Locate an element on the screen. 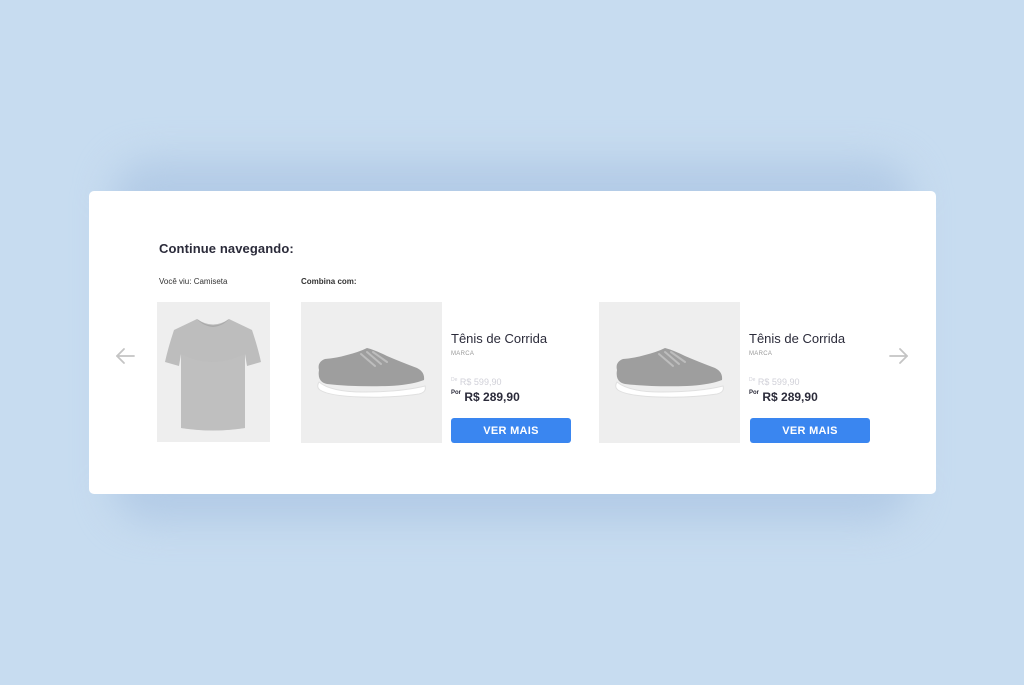 The width and height of the screenshot is (1024, 685). arrow-right-icon is located at coordinates (899, 356).